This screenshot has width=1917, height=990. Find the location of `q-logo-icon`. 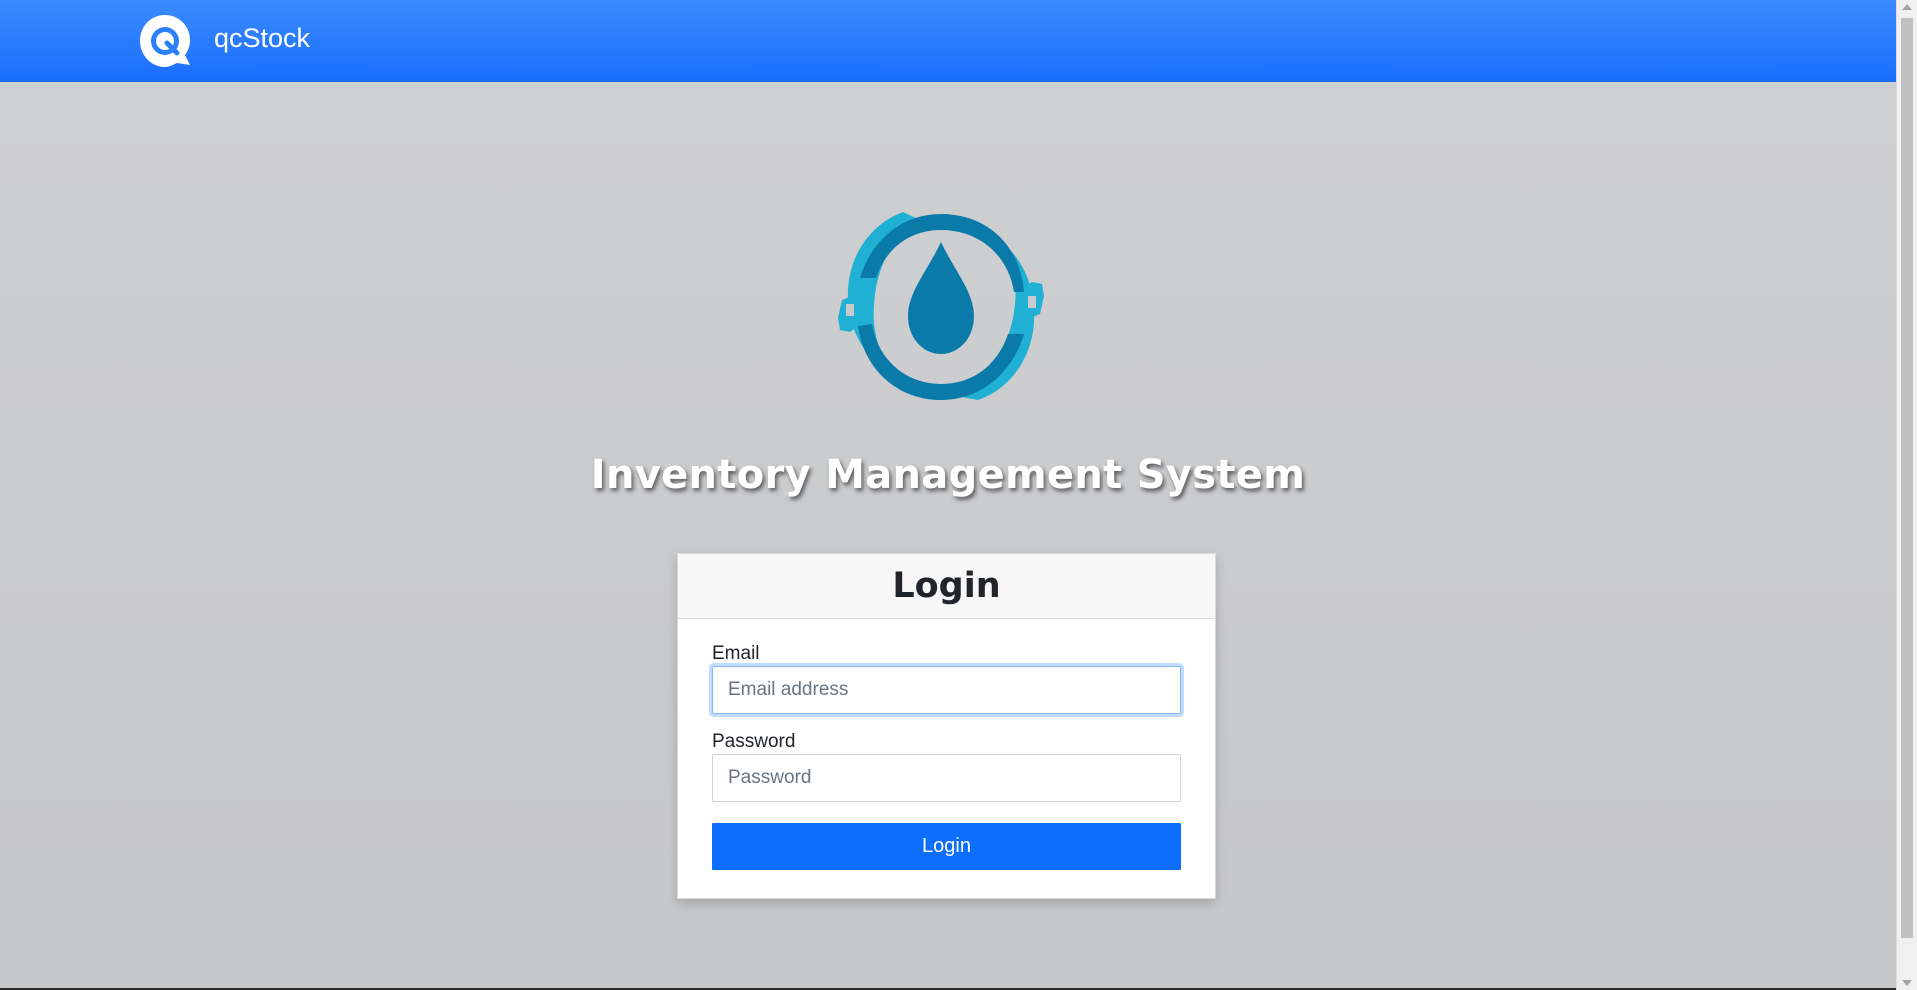

q-logo-icon is located at coordinates (165, 41).